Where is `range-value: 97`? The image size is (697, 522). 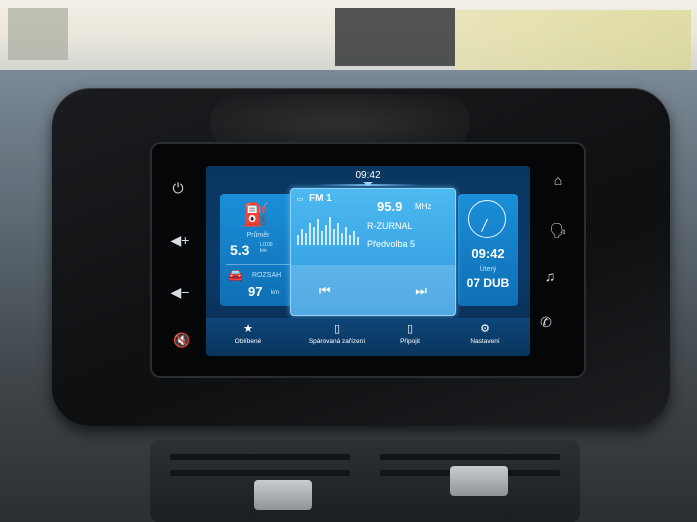 range-value: 97 is located at coordinates (255, 291).